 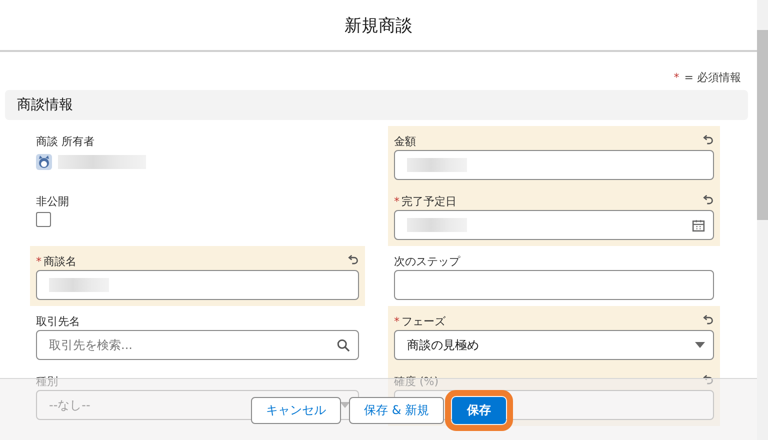 I want to click on section-title: 商談情報, so click(x=45, y=105).